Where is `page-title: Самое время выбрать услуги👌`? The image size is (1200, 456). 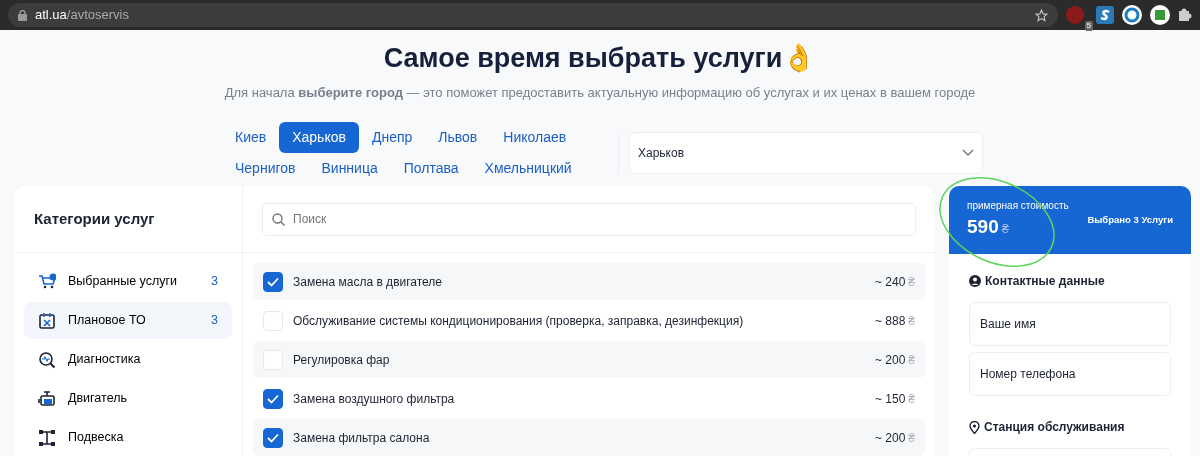
page-title: Самое время выбрать услуги👌 is located at coordinates (600, 58).